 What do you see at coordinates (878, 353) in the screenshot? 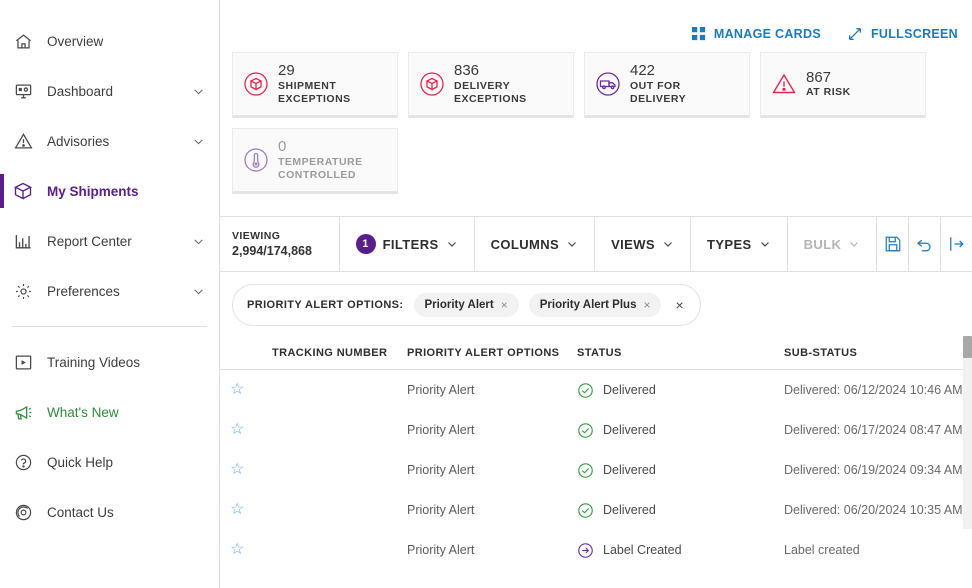
I see `column-header-sub-status: SUB-STATUS` at bounding box center [878, 353].